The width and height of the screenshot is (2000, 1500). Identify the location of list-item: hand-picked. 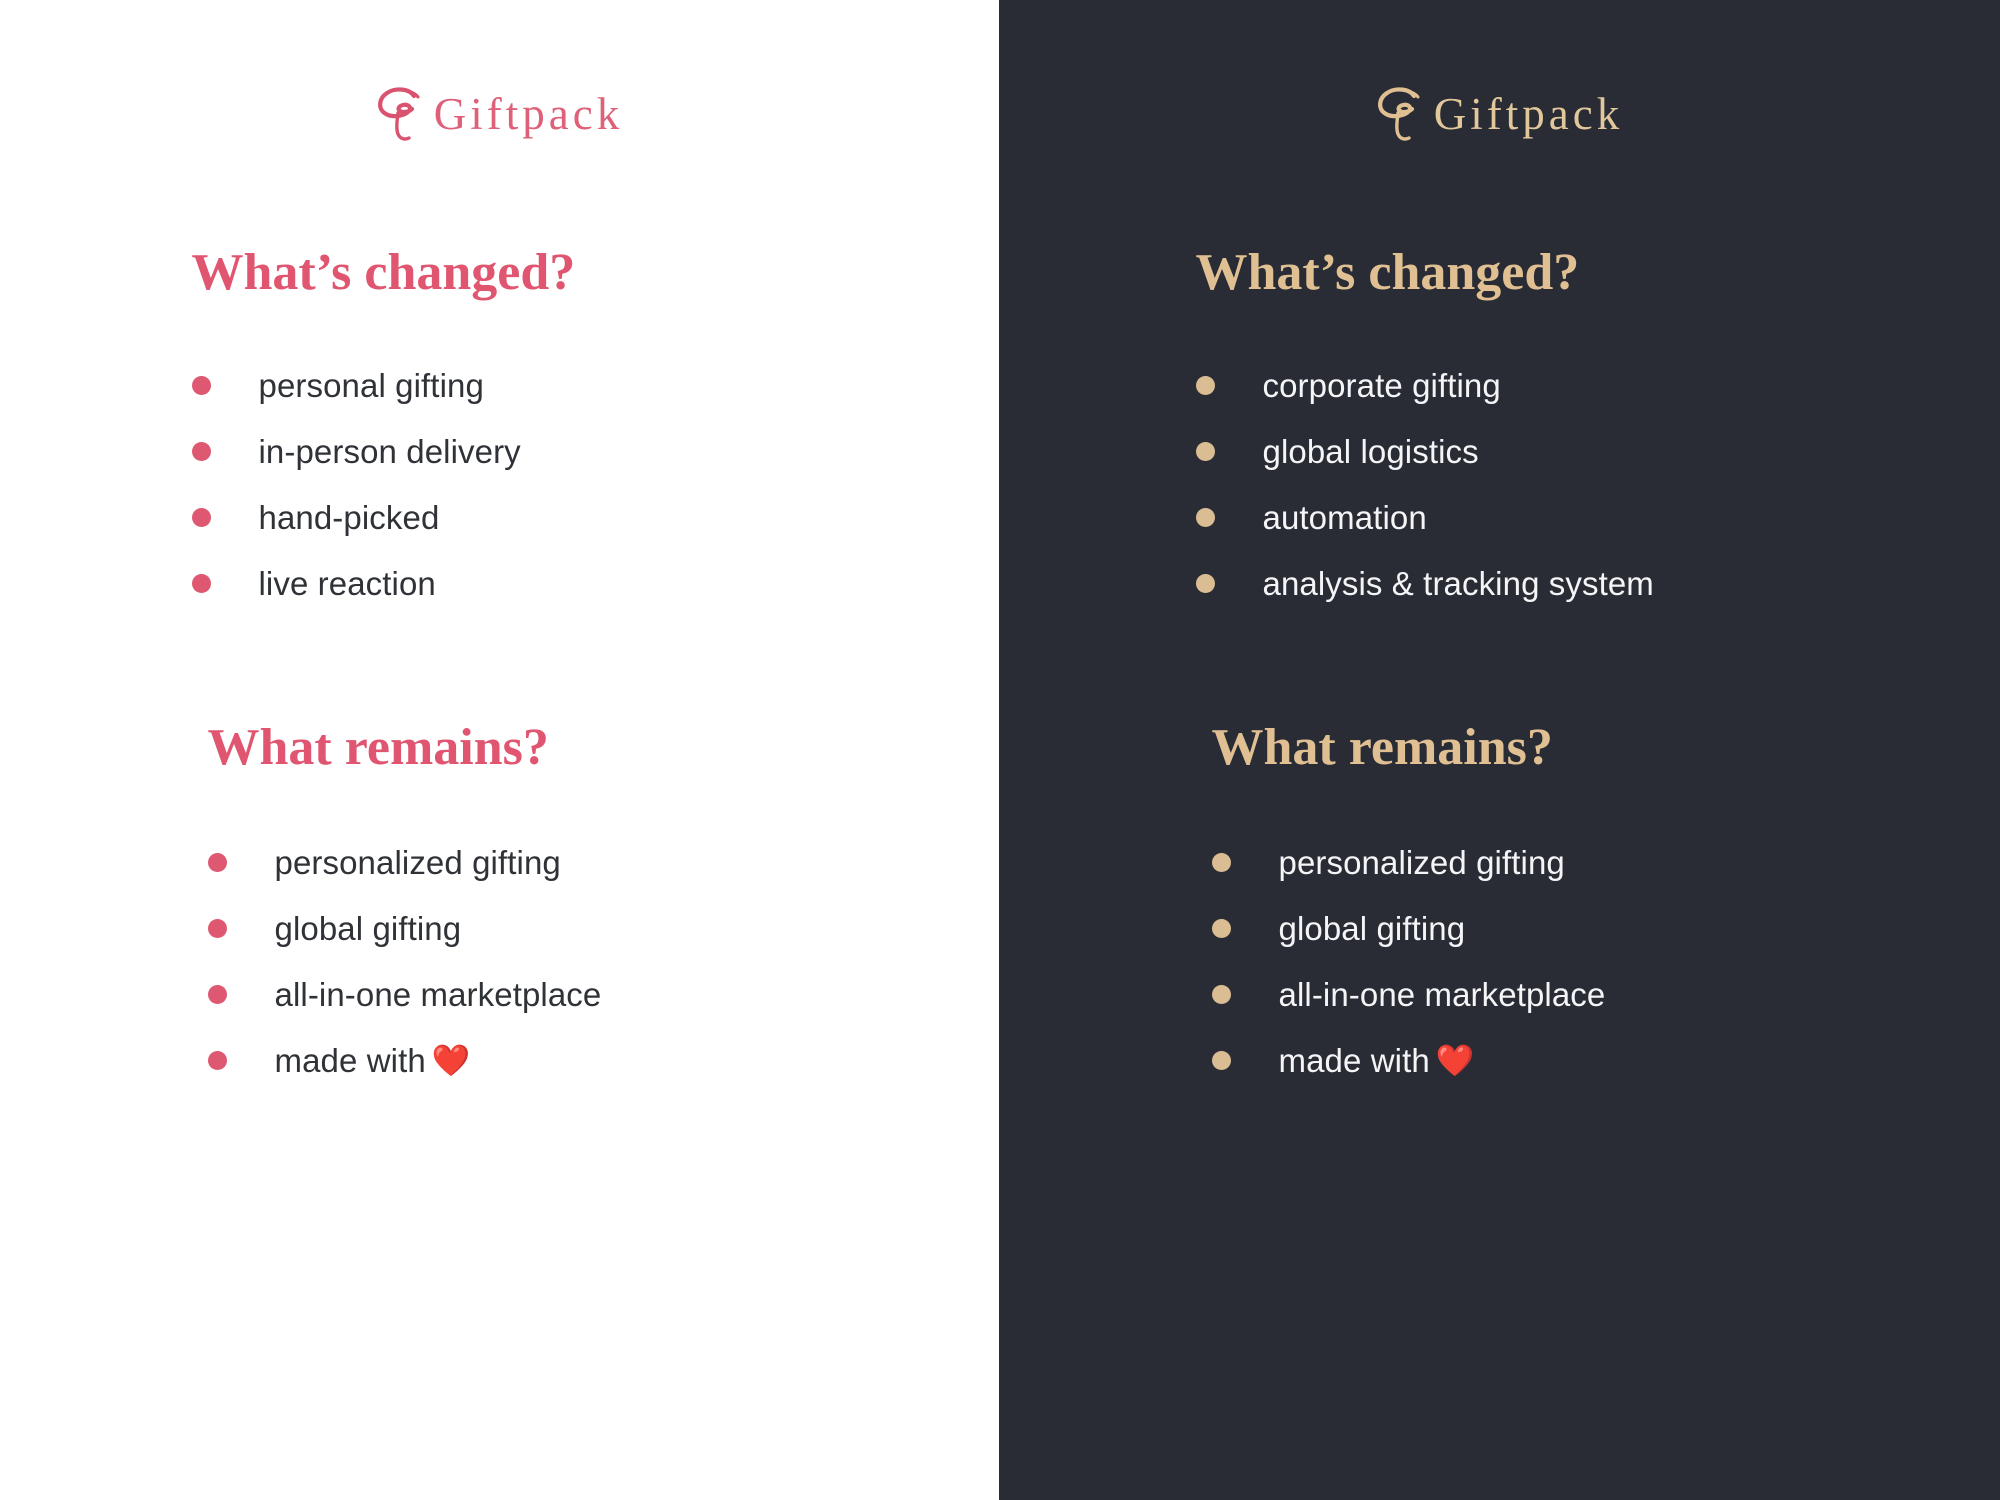
(511, 518).